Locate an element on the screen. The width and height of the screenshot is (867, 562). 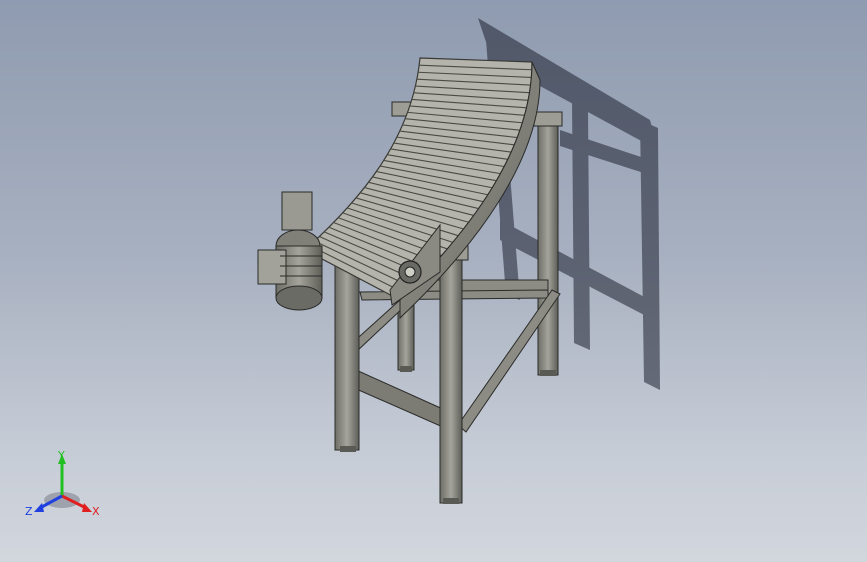
z-axis-label: Z is located at coordinates (29, 511).